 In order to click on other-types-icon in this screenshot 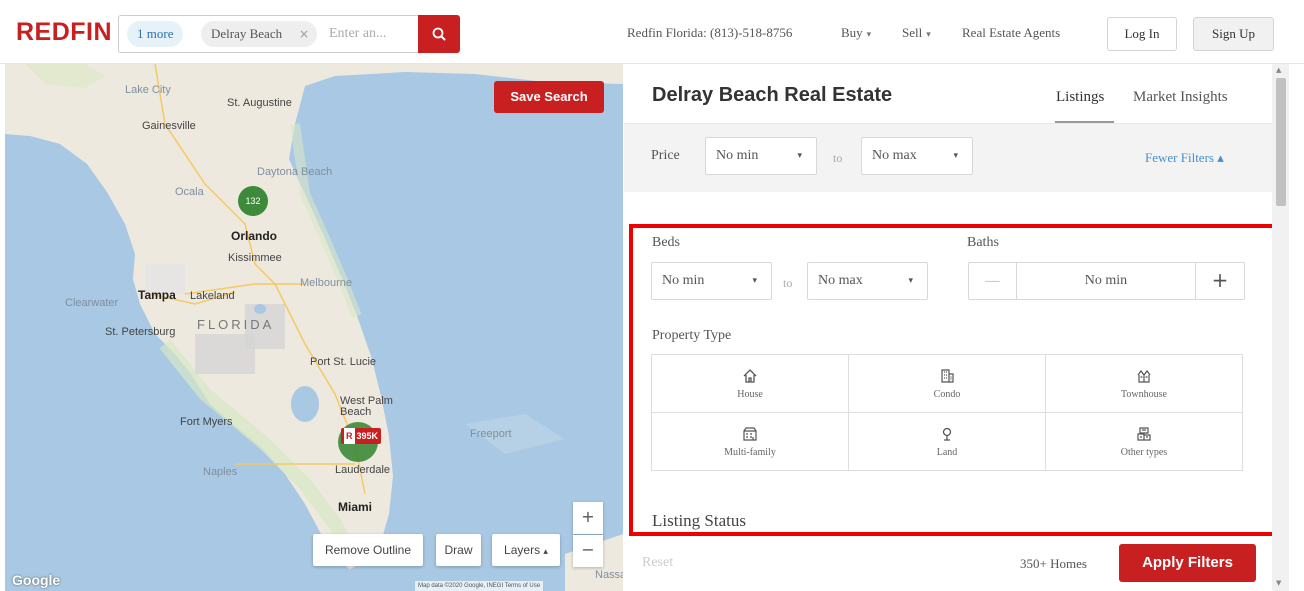, I will do `click(1144, 434)`.